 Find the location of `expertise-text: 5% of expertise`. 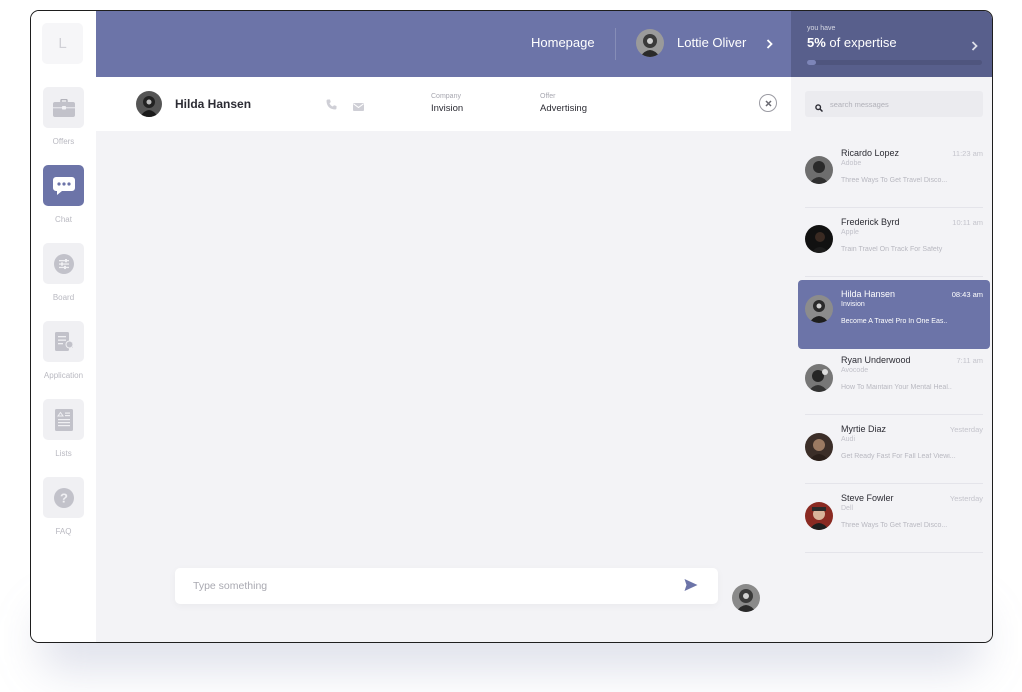

expertise-text: 5% of expertise is located at coordinates (852, 42).